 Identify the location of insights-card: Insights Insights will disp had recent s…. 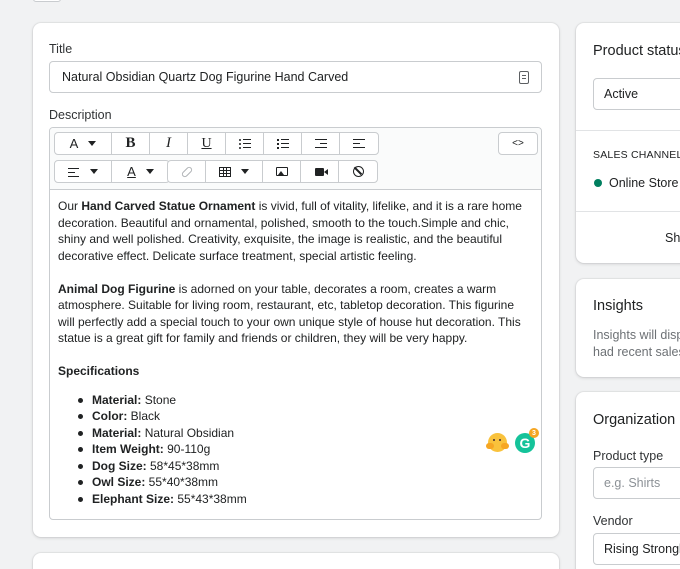
(628, 328).